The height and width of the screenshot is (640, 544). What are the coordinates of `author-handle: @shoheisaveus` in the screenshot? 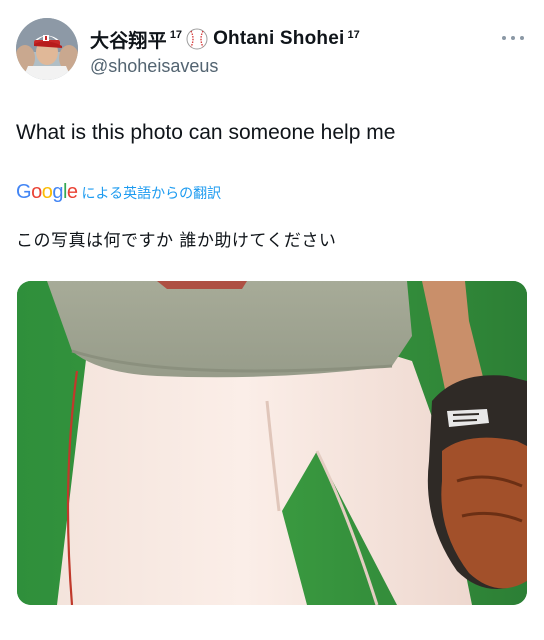 It's located at (289, 66).